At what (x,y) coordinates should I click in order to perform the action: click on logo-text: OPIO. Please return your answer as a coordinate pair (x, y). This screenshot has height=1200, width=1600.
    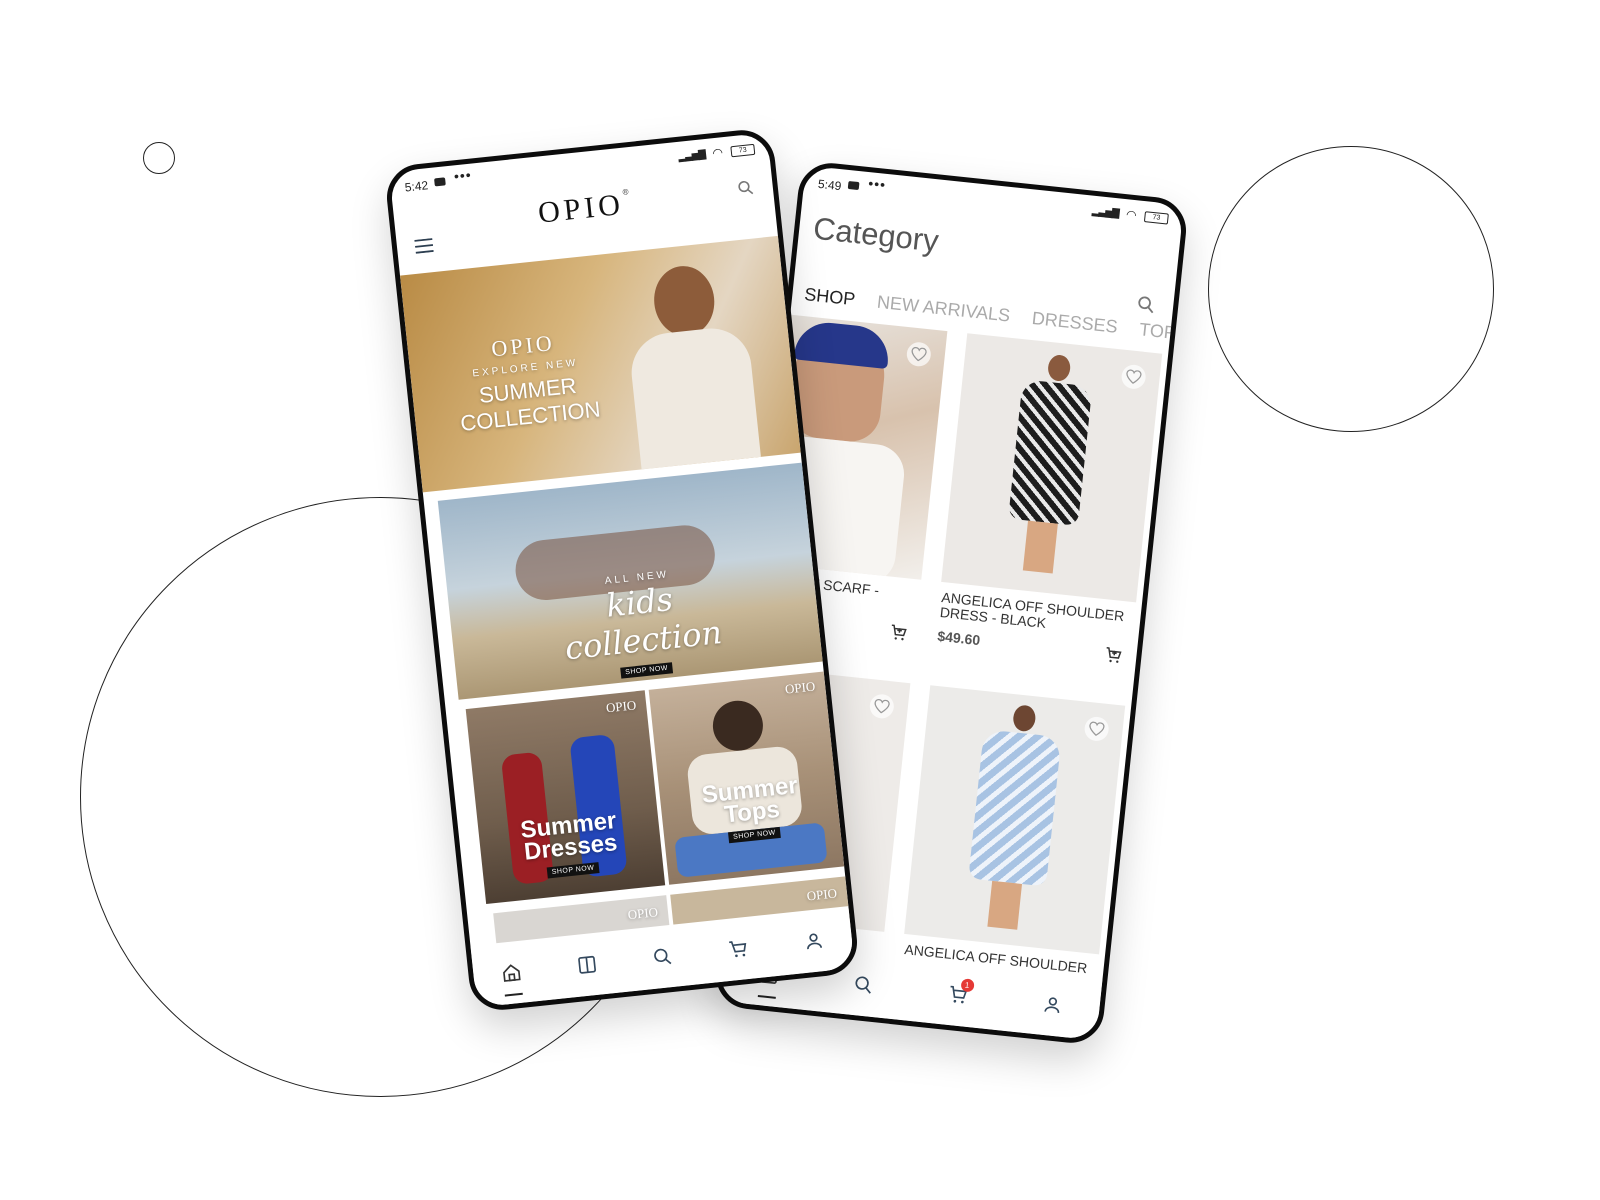
    Looking at the image, I should click on (581, 208).